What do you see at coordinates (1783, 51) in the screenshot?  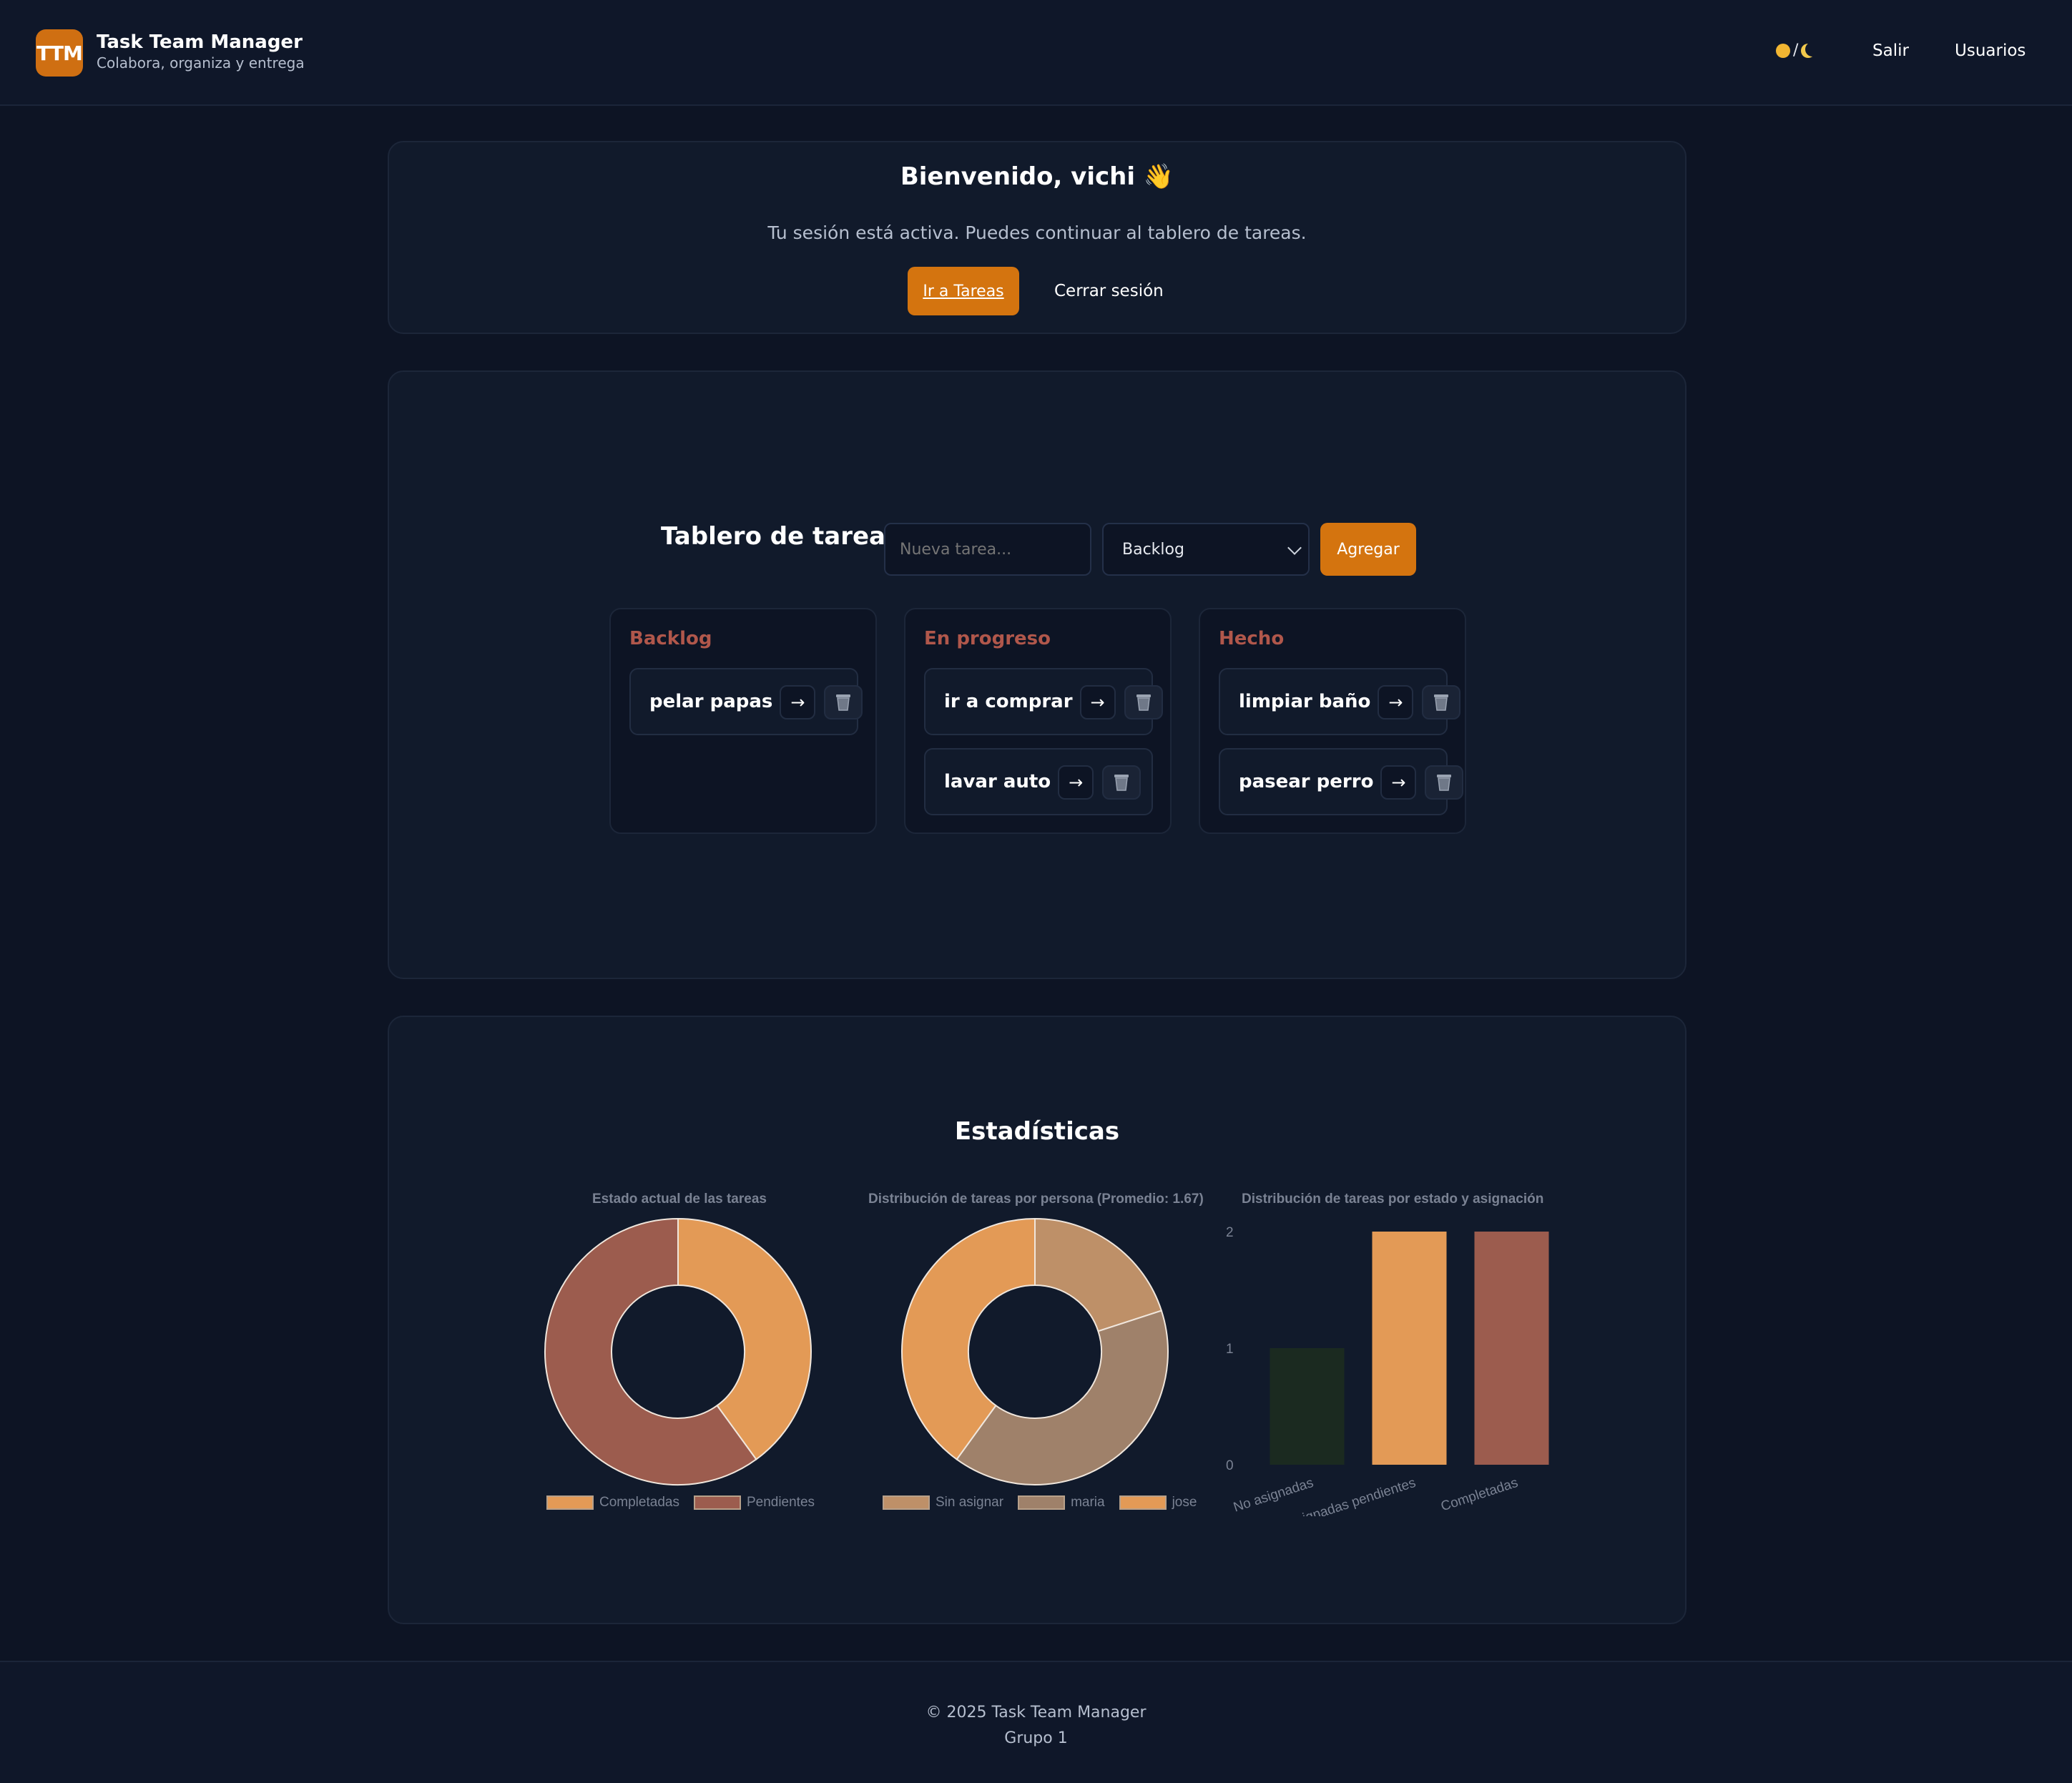 I see `sun-icon` at bounding box center [1783, 51].